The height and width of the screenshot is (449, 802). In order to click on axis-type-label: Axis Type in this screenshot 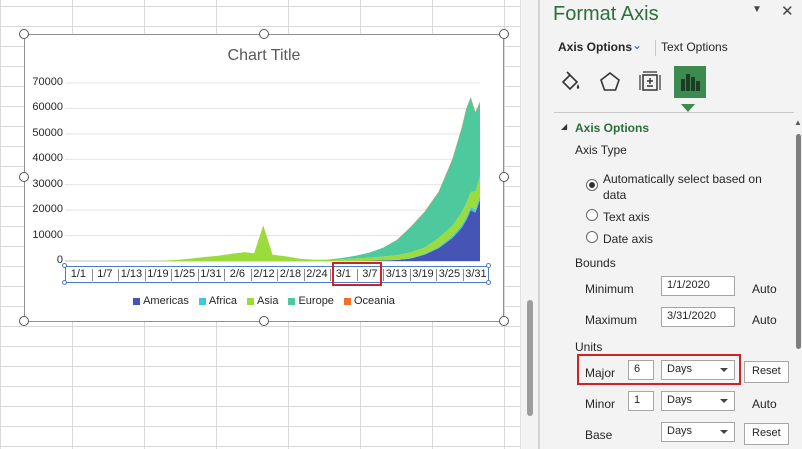, I will do `click(601, 150)`.